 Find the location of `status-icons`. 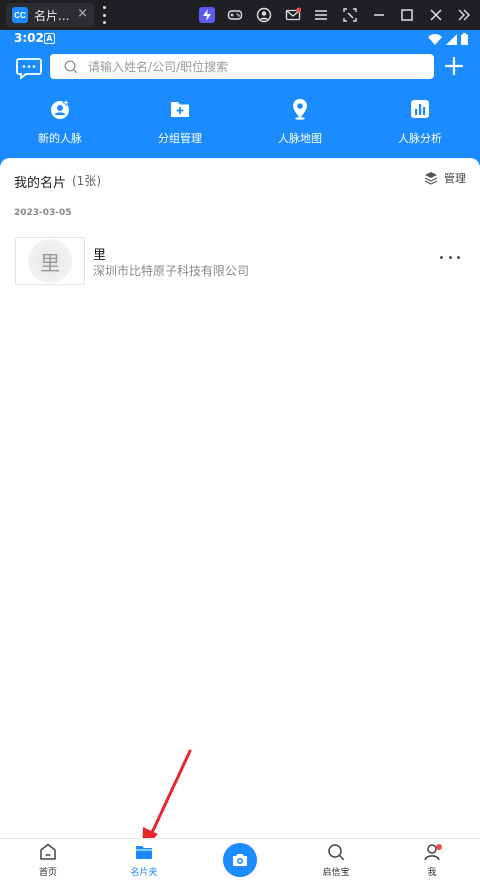

status-icons is located at coordinates (448, 39).